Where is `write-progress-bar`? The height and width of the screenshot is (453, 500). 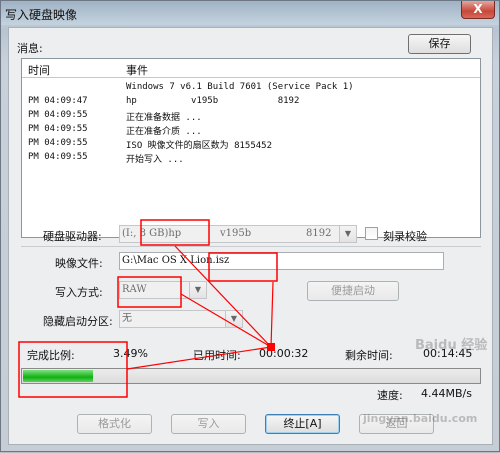
write-progress-bar is located at coordinates (251, 376).